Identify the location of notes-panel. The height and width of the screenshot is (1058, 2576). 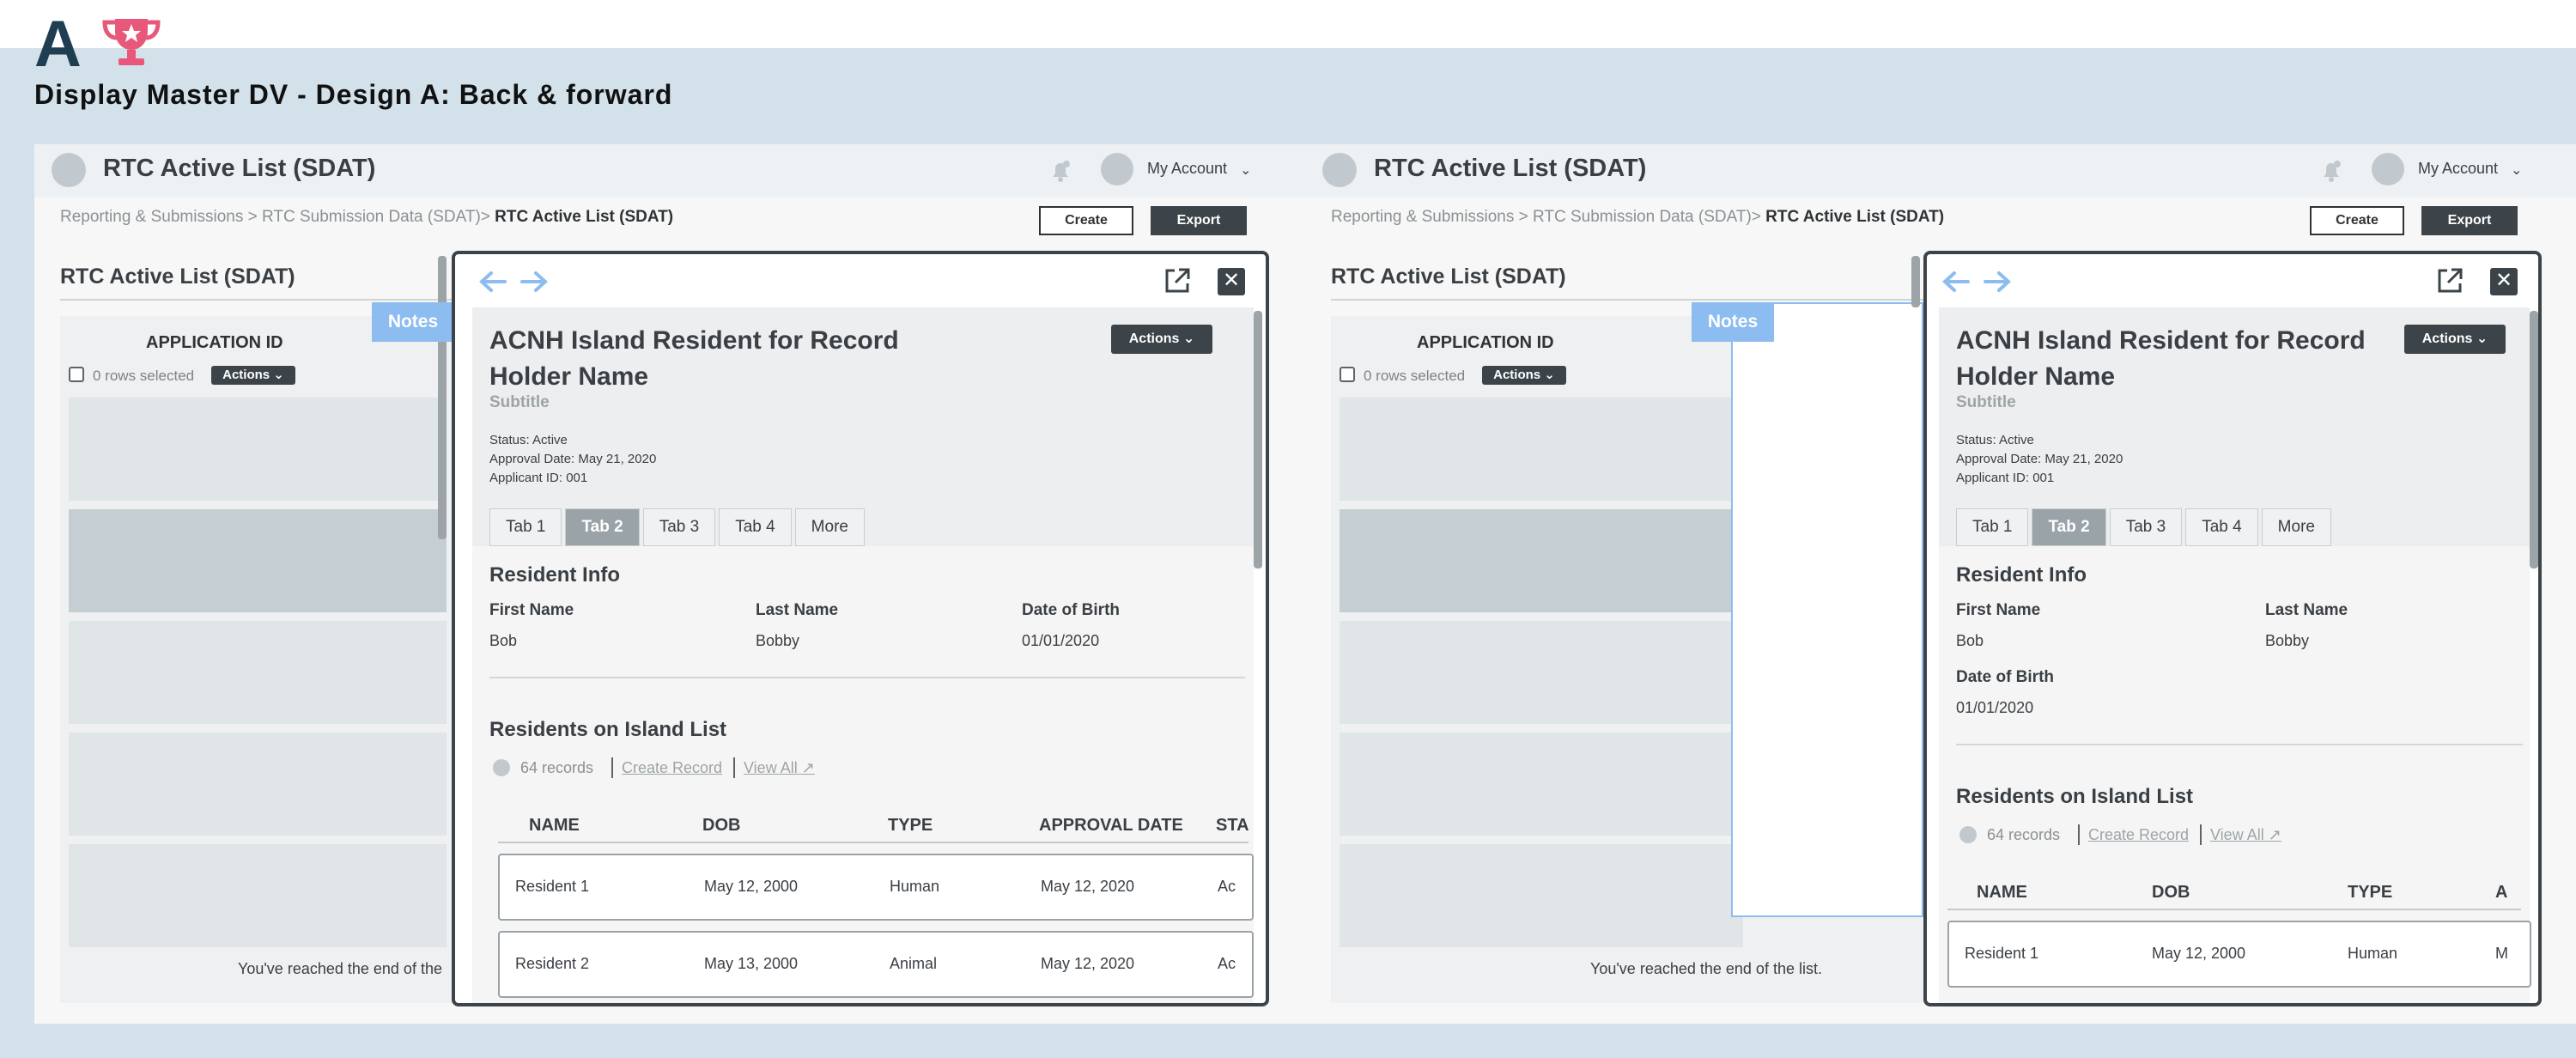
(1827, 609).